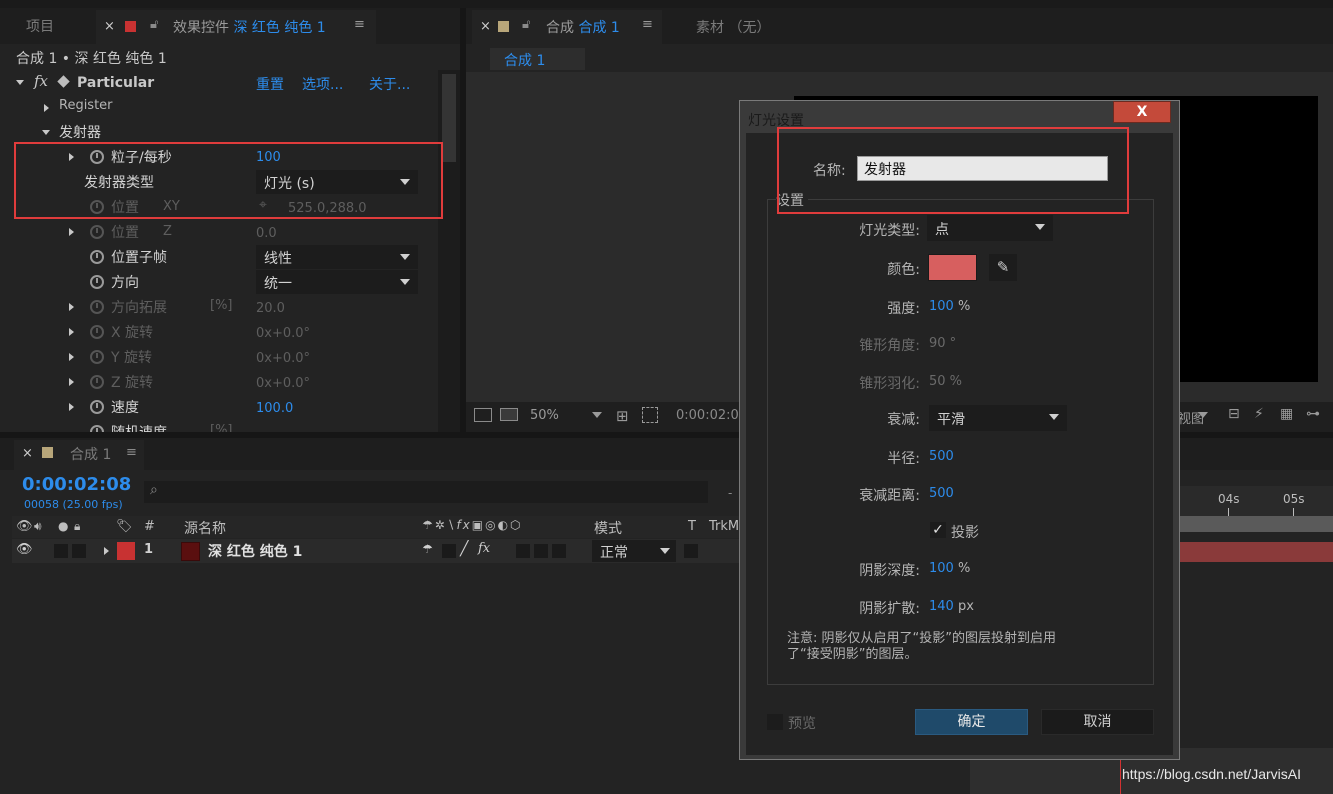  I want to click on expand-register-icon, so click(46, 108).